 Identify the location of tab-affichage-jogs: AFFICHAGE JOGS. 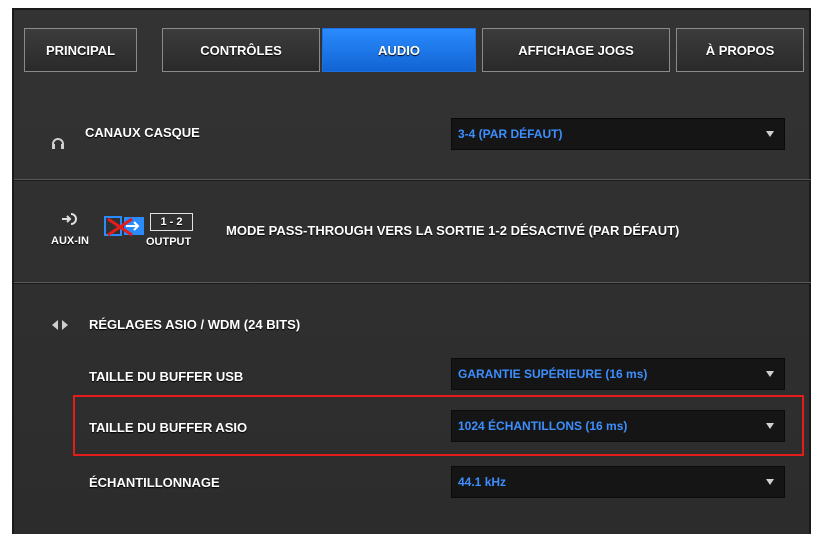
(576, 50).